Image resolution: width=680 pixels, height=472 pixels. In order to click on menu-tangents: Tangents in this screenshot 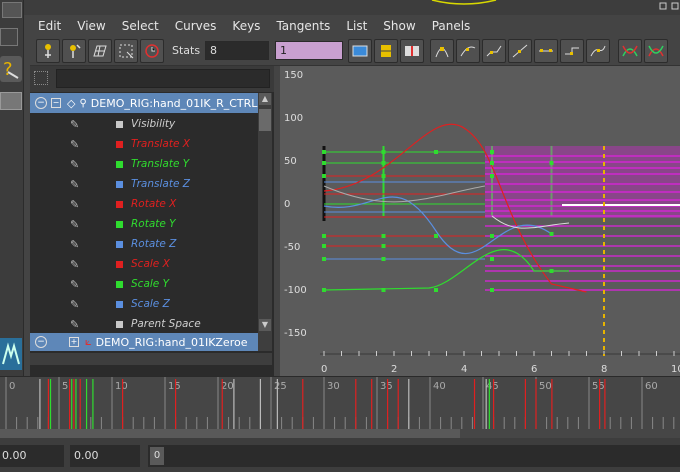, I will do `click(303, 26)`.